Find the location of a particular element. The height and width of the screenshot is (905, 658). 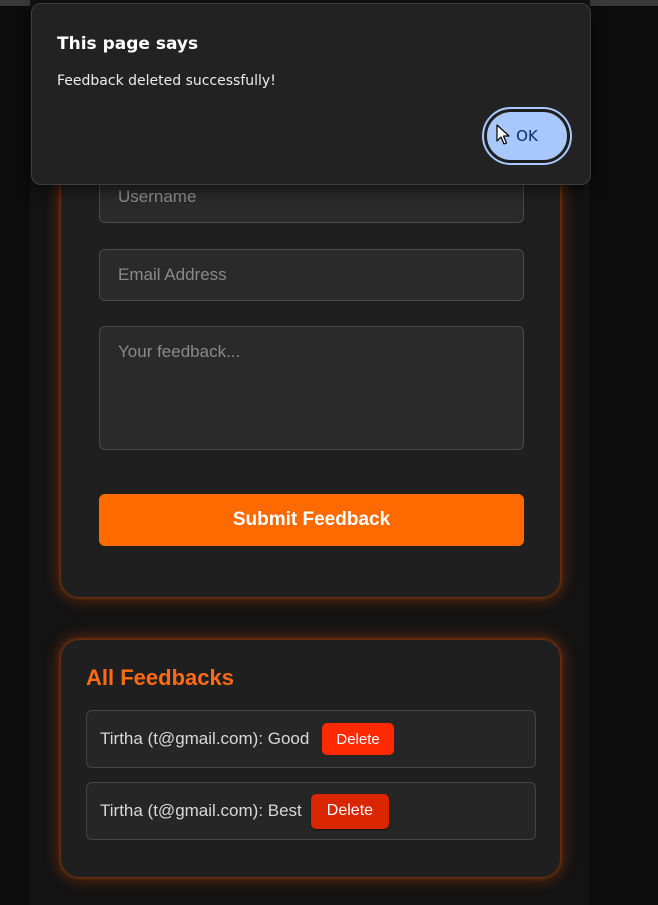

dialog-message: Feedback deleted successfully! is located at coordinates (166, 81).